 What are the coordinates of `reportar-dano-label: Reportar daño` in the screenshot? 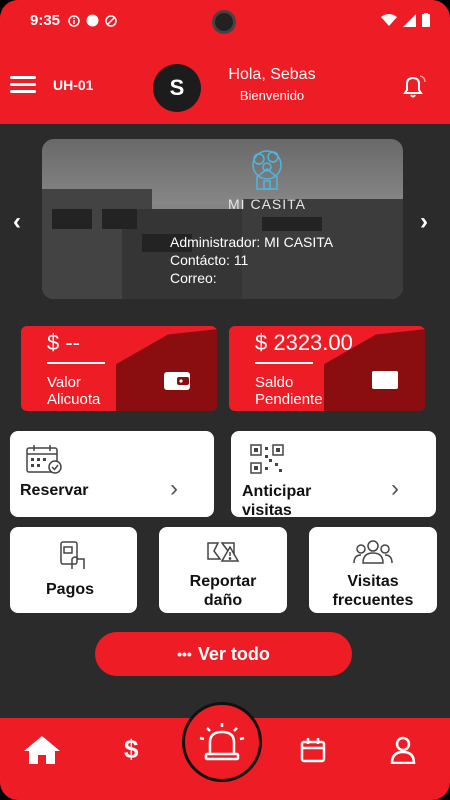 It's located at (223, 591).